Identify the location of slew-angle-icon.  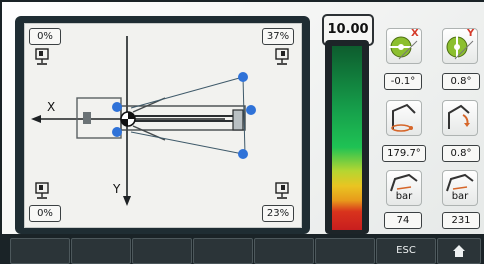
(404, 118).